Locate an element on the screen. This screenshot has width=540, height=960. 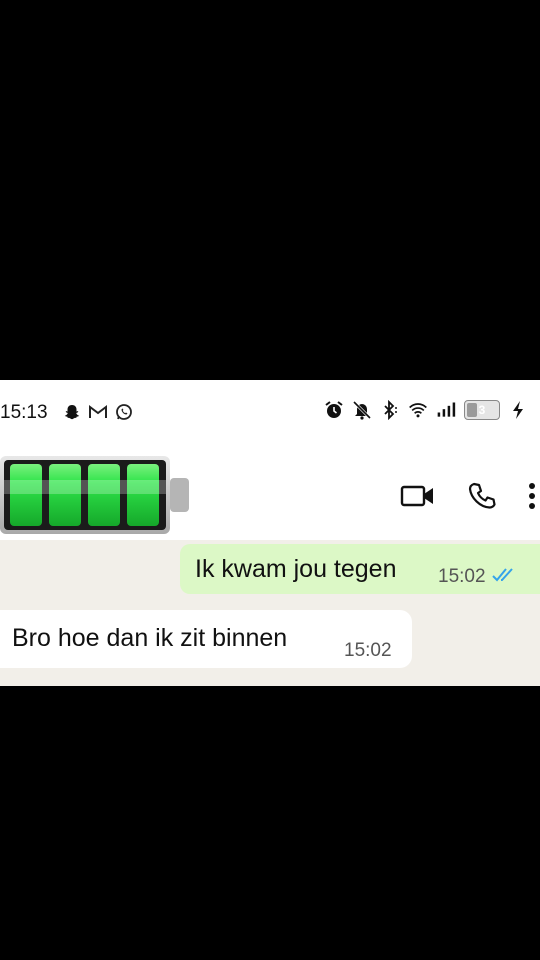
incoming-message: Bro hoe dan ik zit binnen 15:02 is located at coordinates (206, 639).